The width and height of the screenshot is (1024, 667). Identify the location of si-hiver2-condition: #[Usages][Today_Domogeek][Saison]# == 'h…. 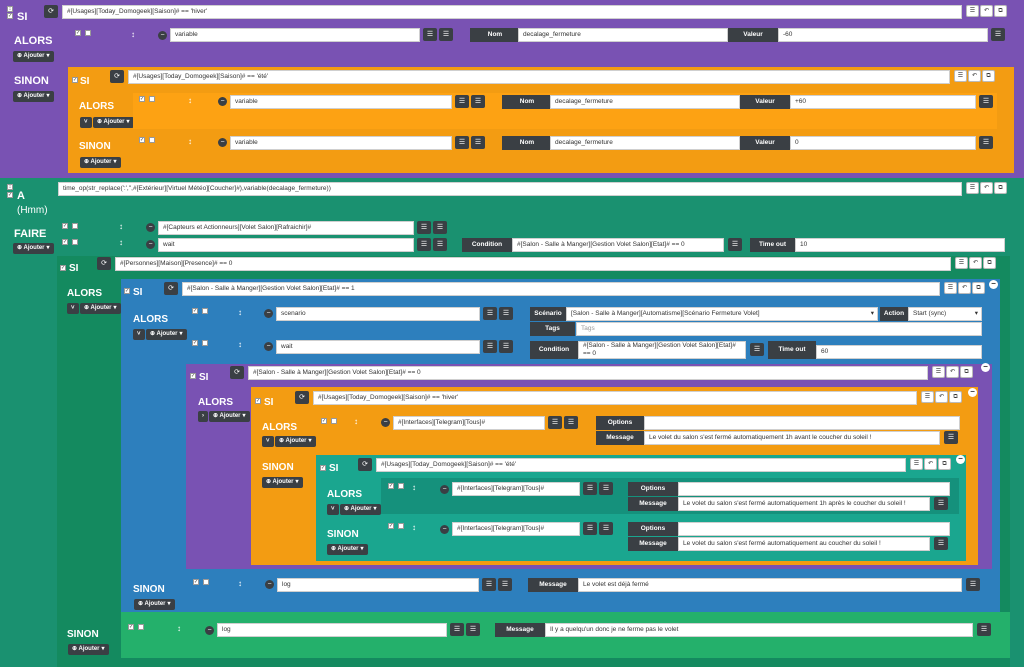
(615, 398).